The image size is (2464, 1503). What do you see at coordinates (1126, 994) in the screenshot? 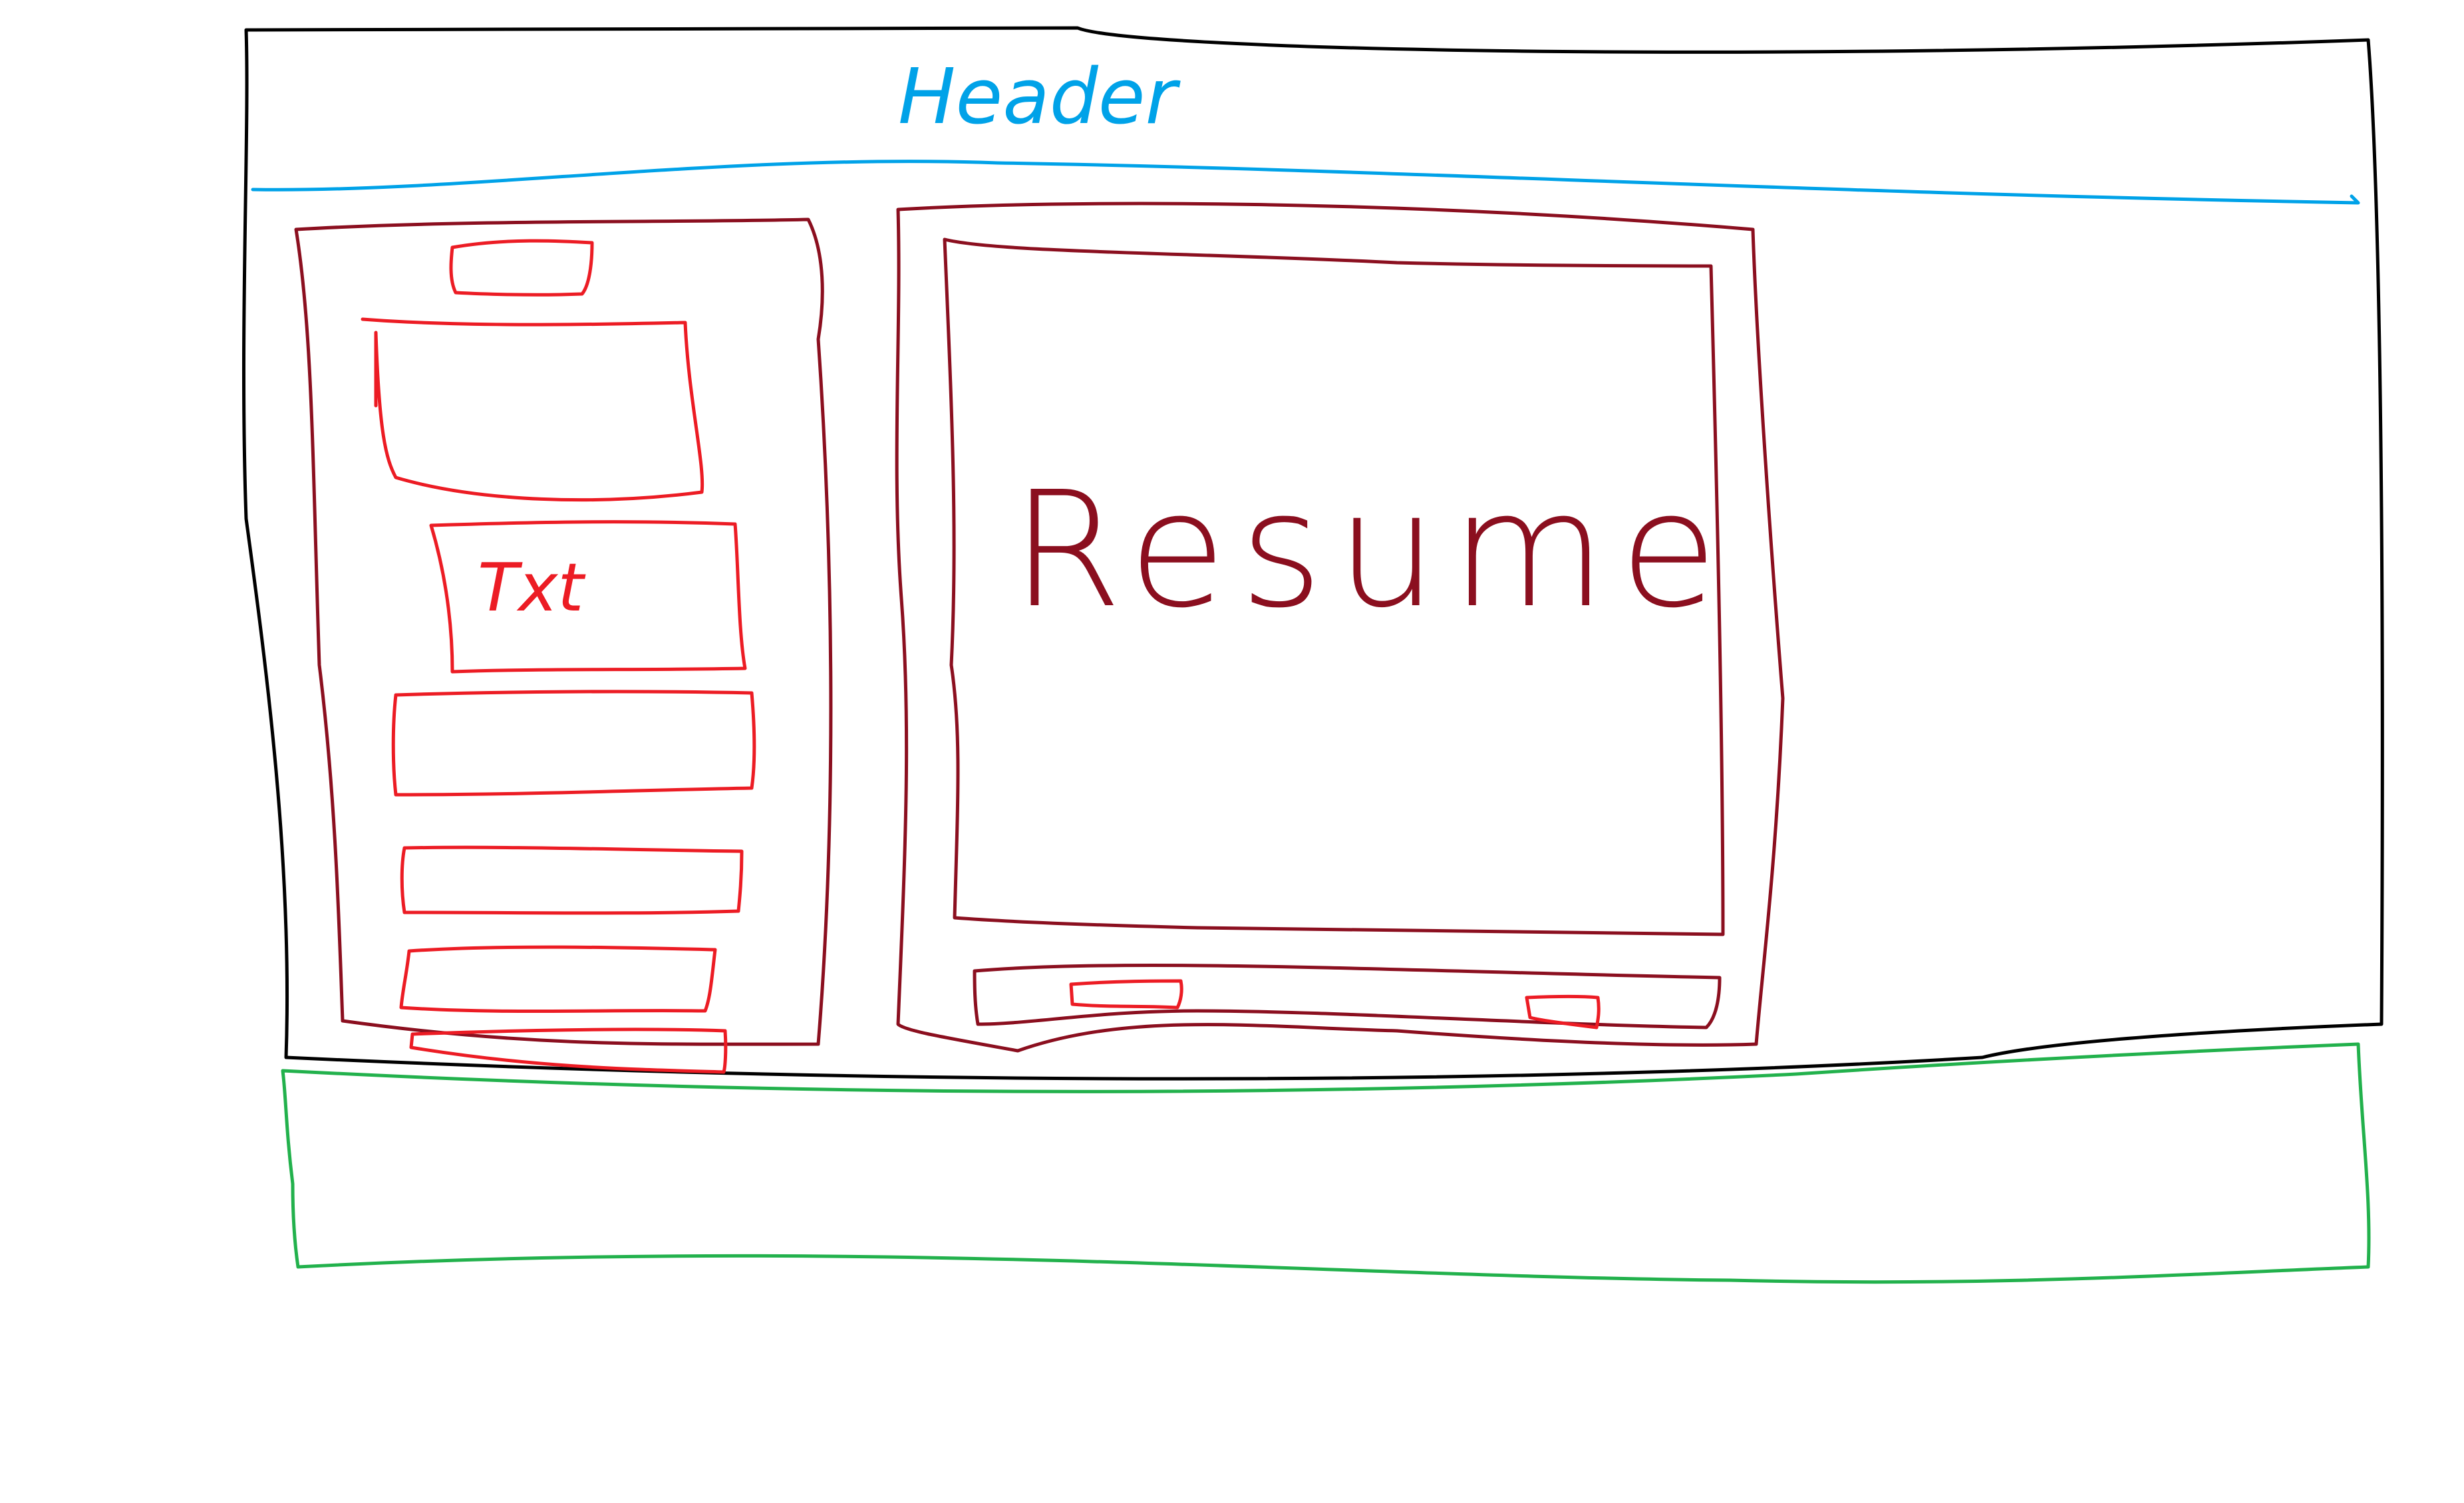
I see `resume-prev-button` at bounding box center [1126, 994].